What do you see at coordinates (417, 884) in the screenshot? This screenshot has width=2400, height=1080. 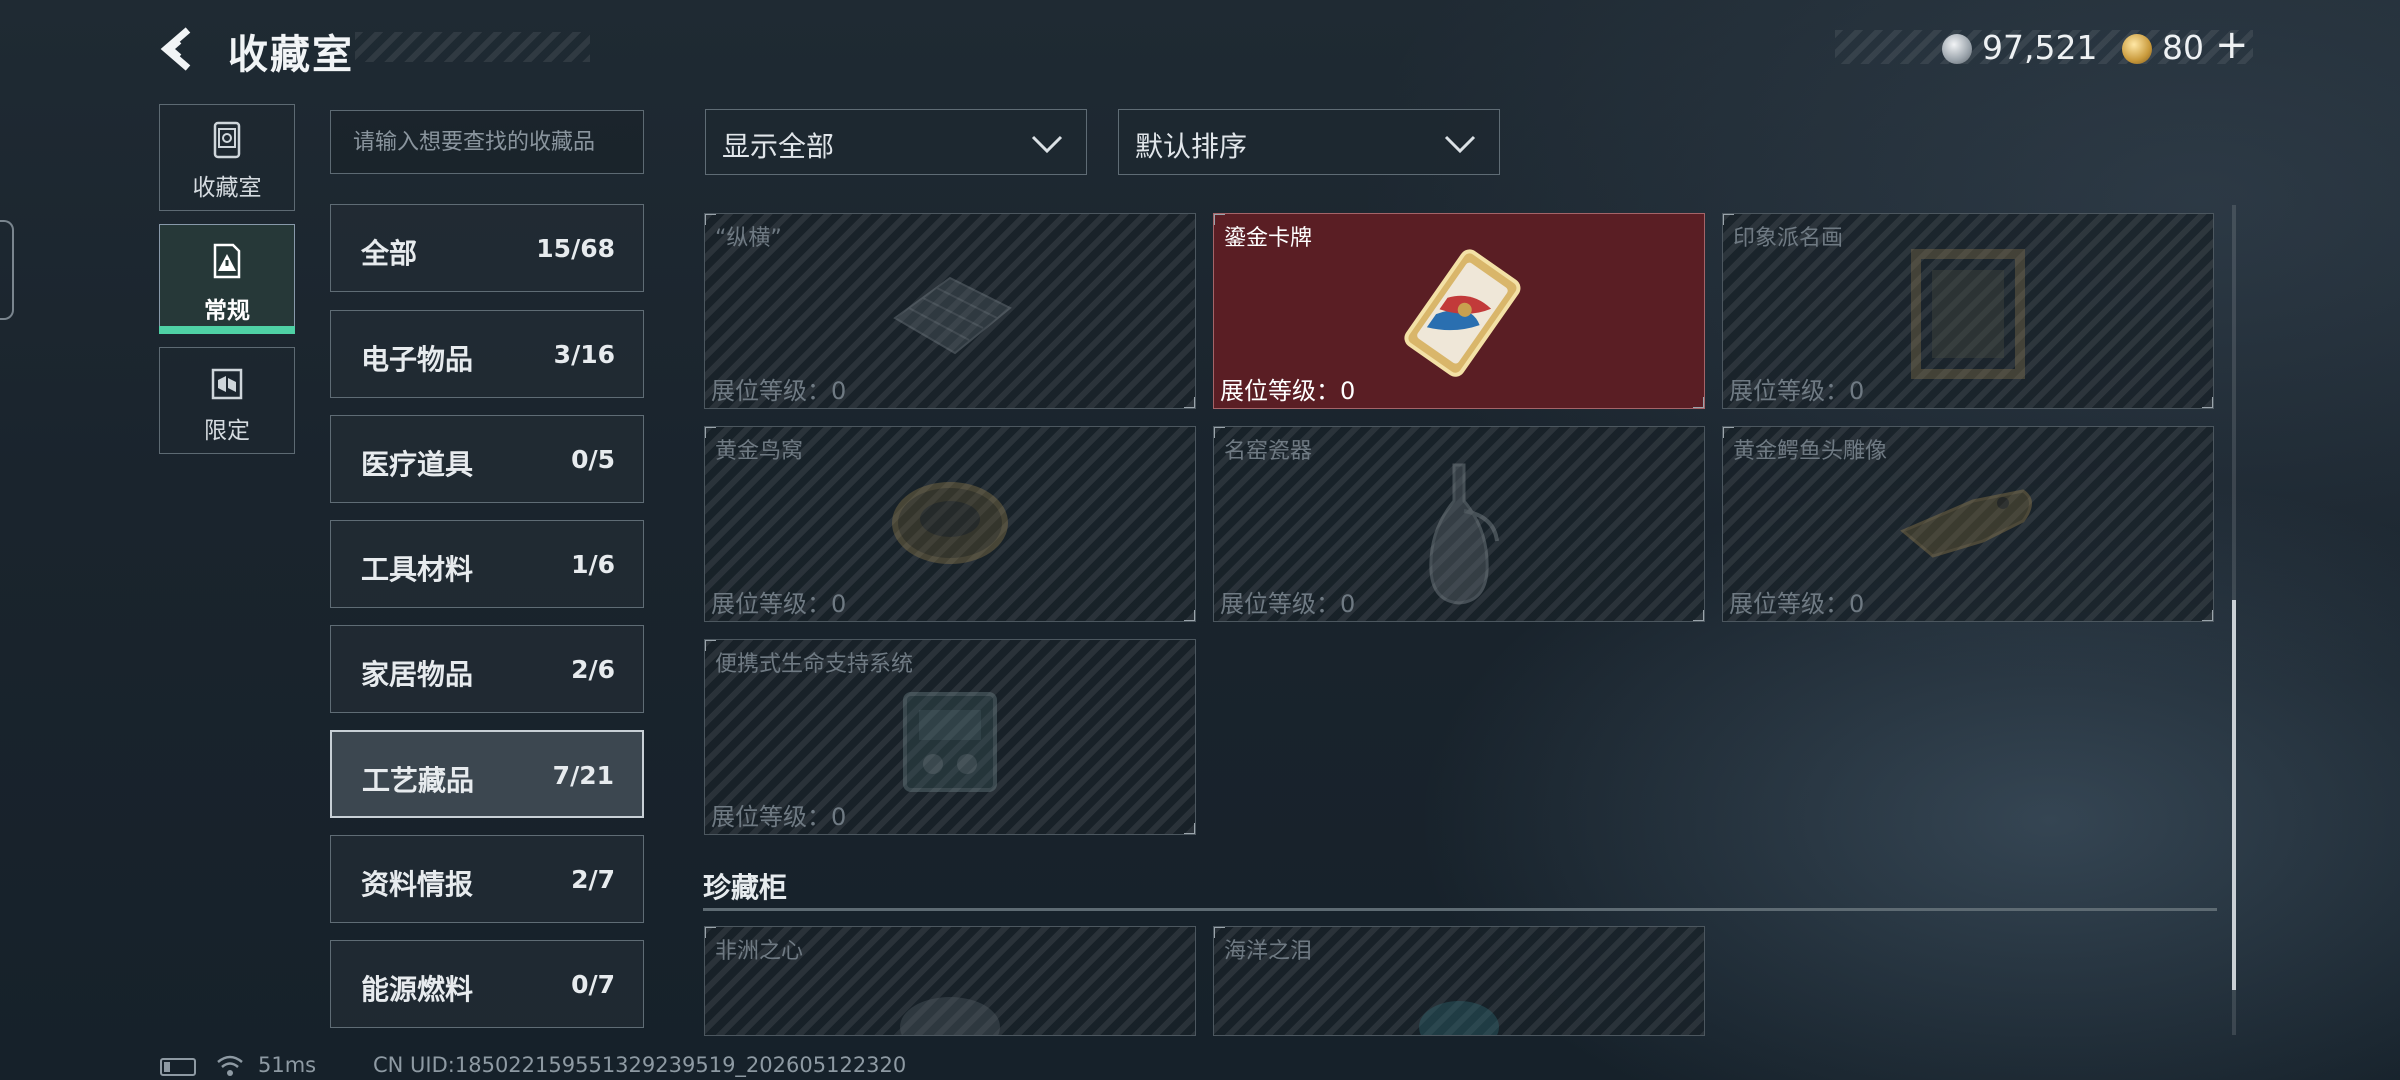 I see `category-name: 资料情报` at bounding box center [417, 884].